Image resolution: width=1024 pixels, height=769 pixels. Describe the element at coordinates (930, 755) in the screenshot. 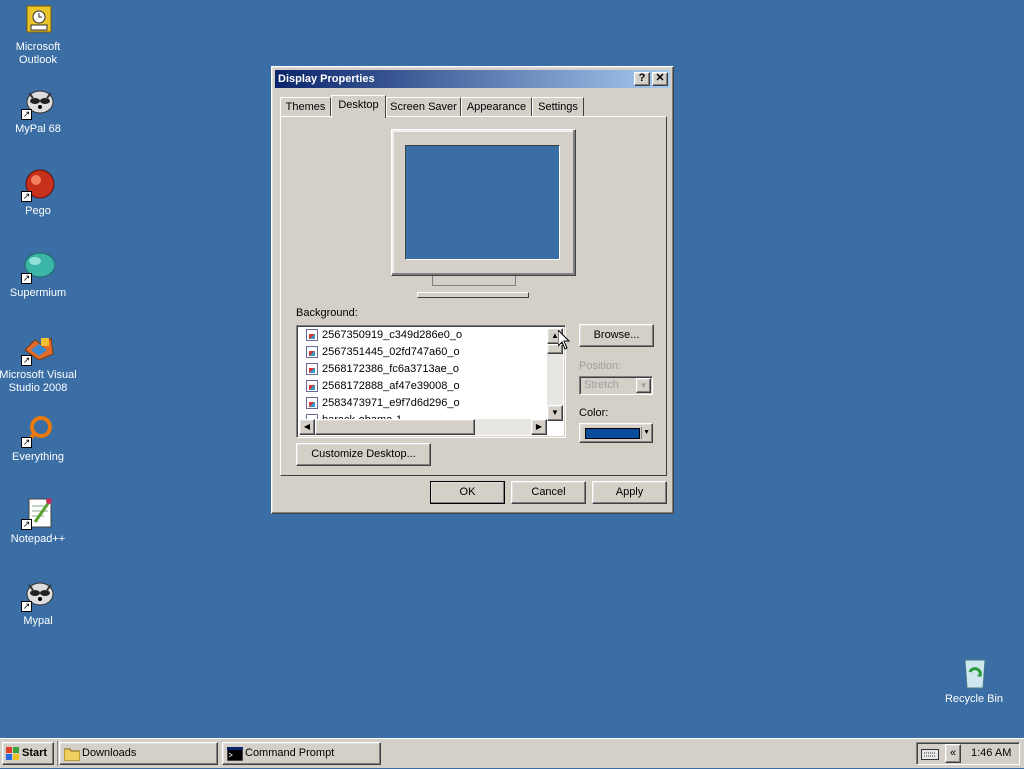

I see `keyboard-icon` at that location.